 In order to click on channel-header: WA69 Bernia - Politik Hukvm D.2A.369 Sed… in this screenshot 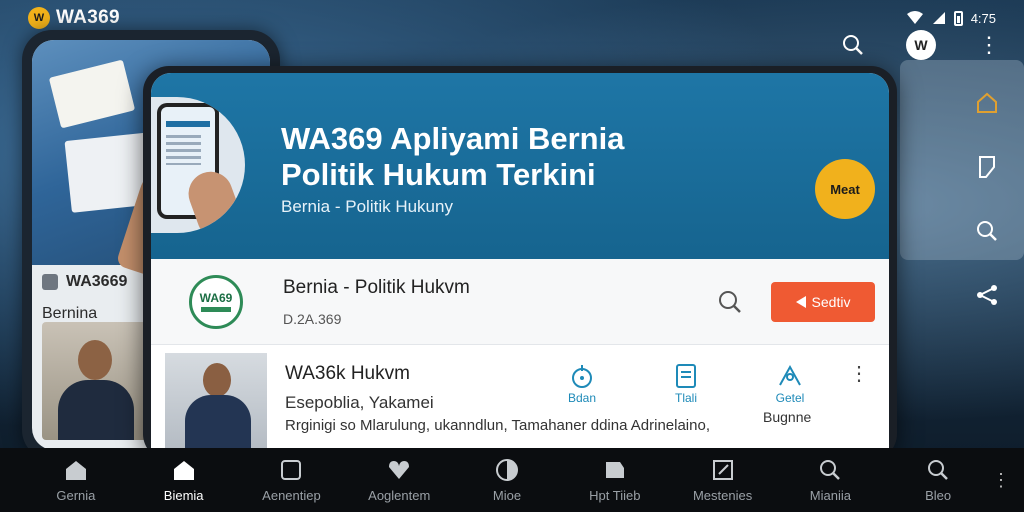, I will do `click(520, 302)`.